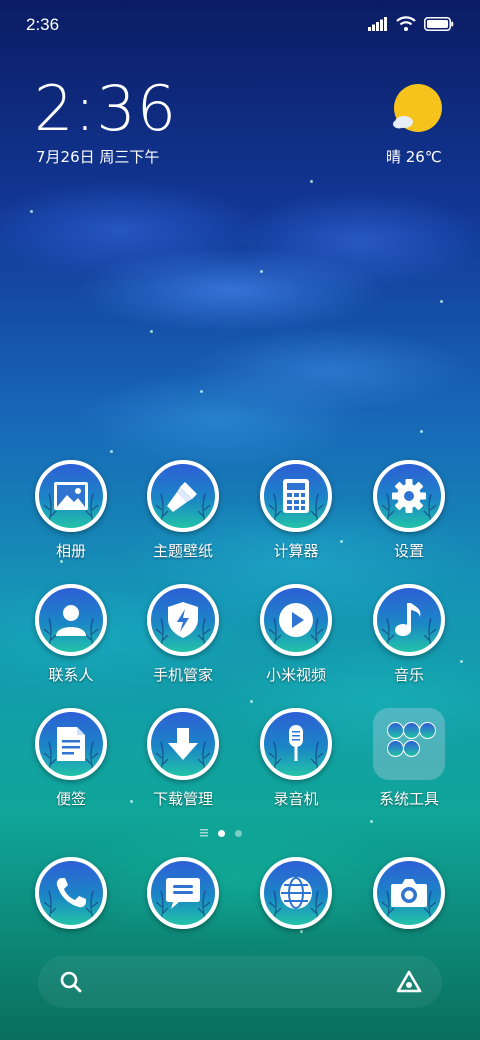 The width and height of the screenshot is (480, 1040). Describe the element at coordinates (182, 675) in the screenshot. I see `app-label: 手机管家` at that location.